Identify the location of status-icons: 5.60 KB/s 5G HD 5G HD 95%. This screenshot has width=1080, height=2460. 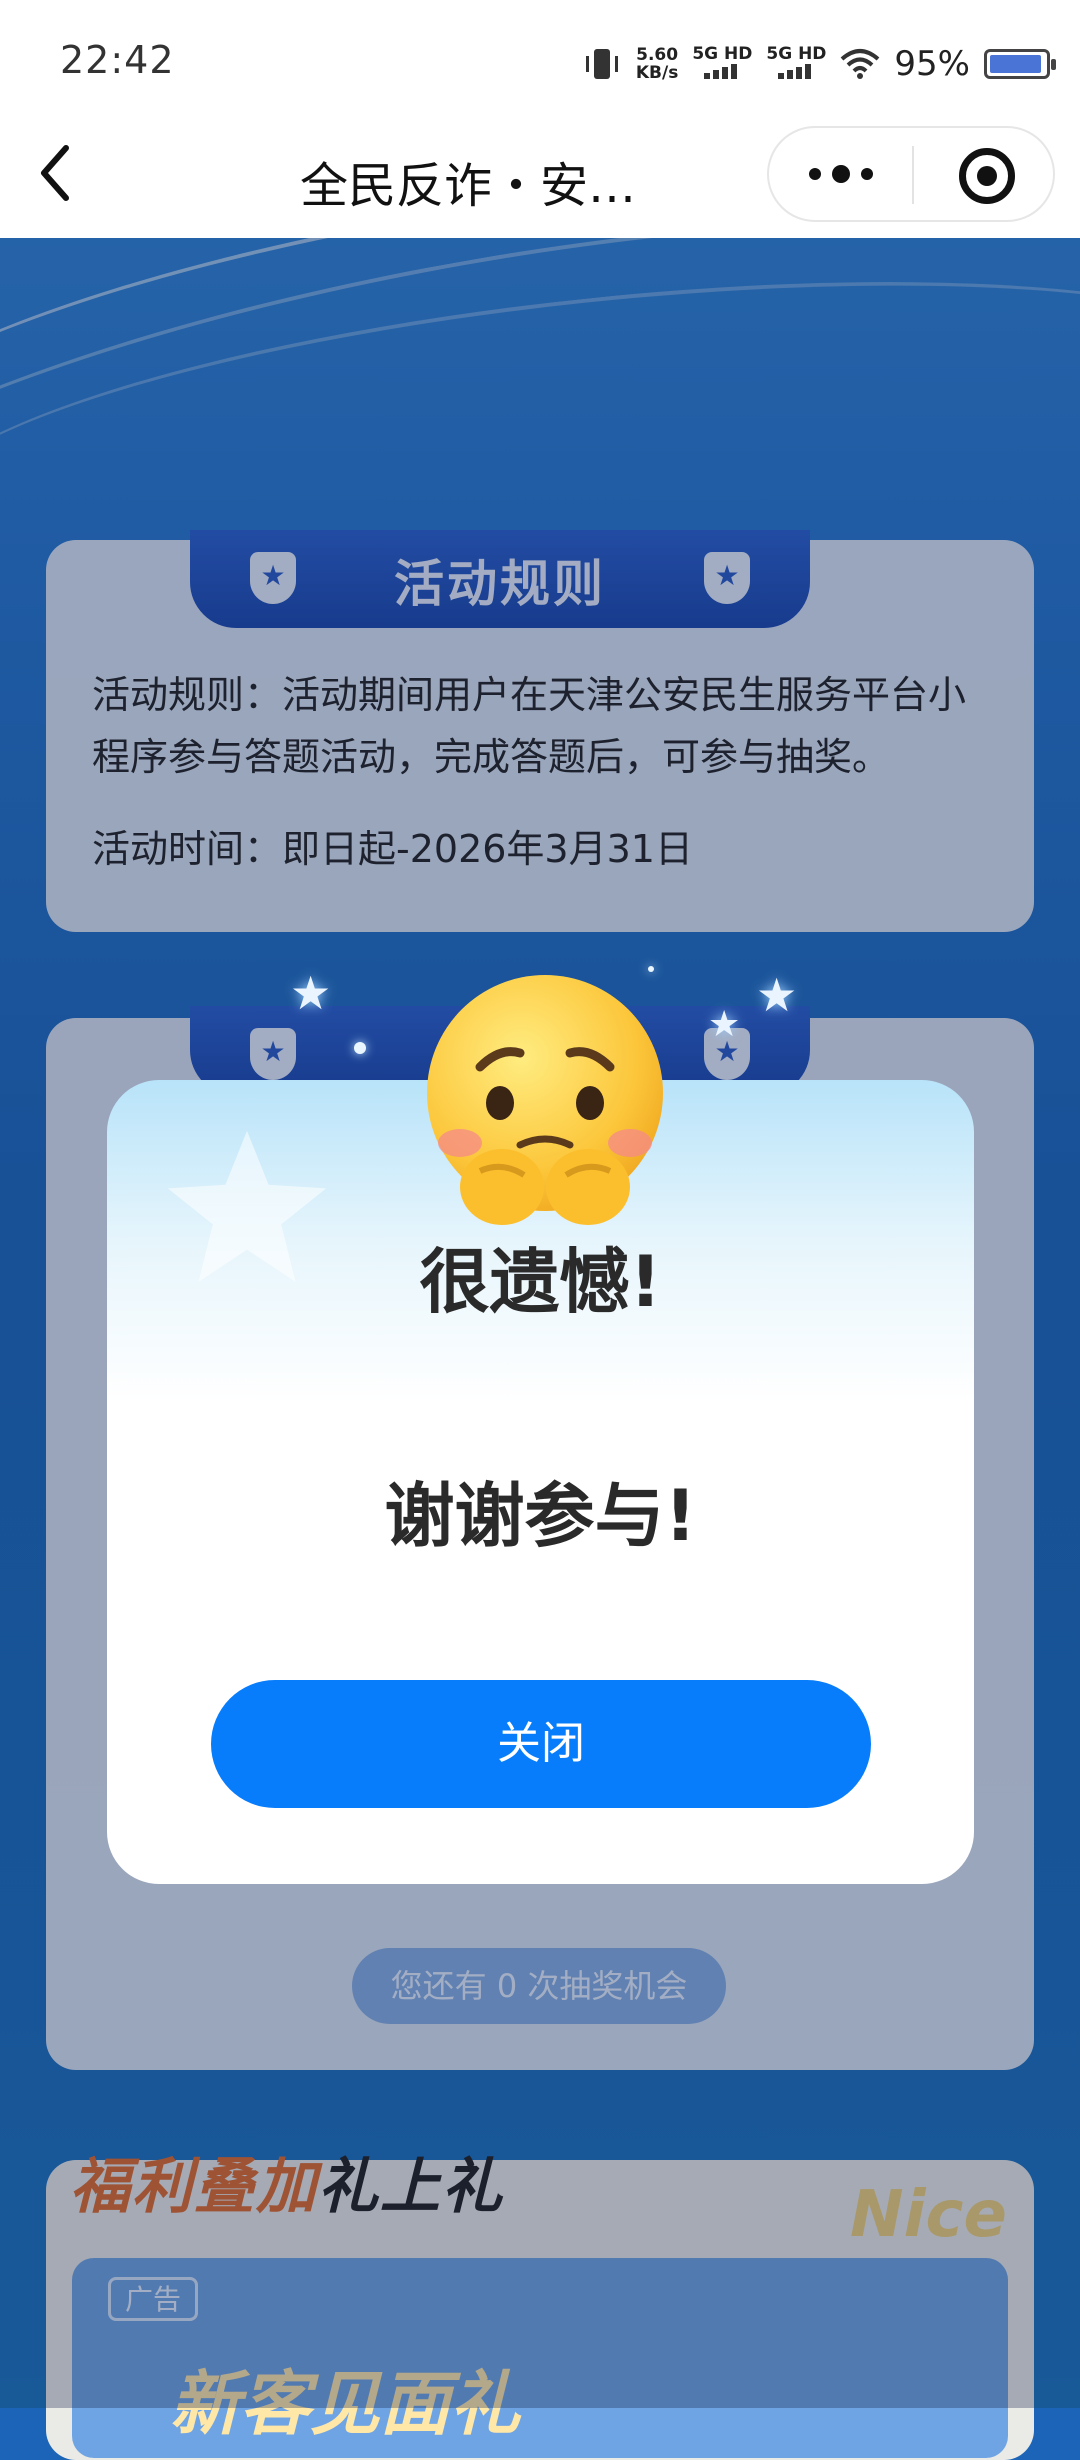
(819, 64).